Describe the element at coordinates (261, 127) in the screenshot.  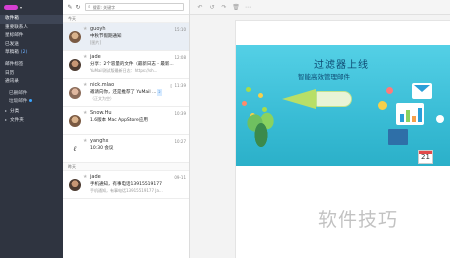
I see `plant-illustration` at that location.